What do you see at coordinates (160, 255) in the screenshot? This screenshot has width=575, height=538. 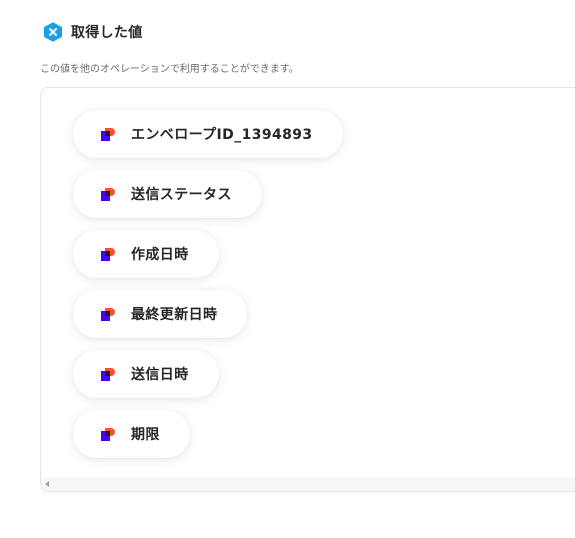 I see `value-chip-label: 作成日時` at bounding box center [160, 255].